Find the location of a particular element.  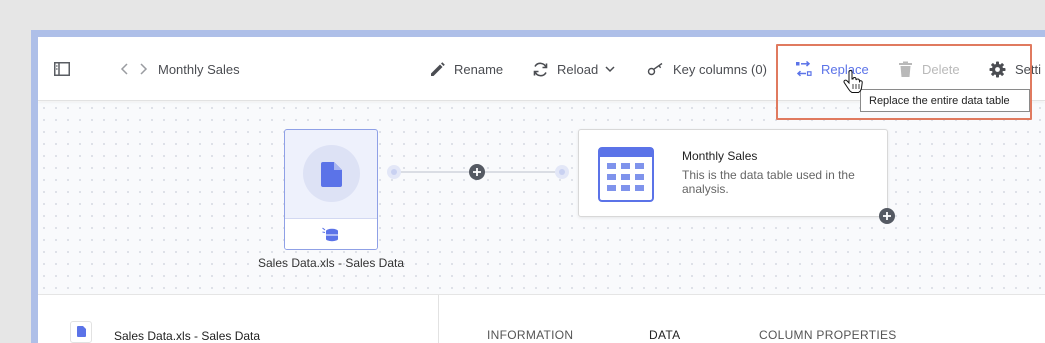

reload-label: Reload is located at coordinates (578, 69).